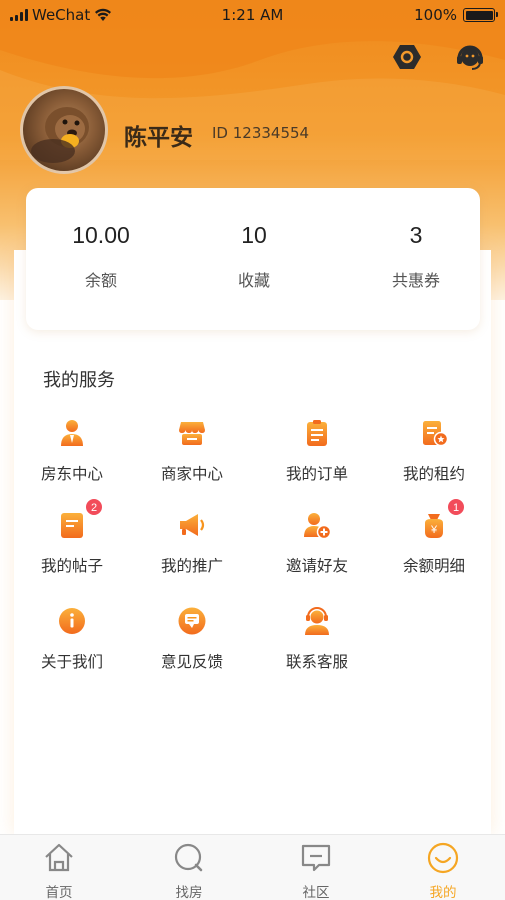  Describe the element at coordinates (317, 543) in the screenshot. I see `service-invite-friends: 邀请好友` at that location.